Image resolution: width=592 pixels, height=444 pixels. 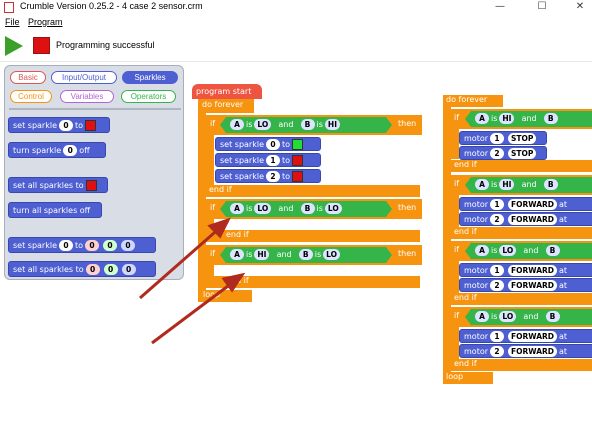 What do you see at coordinates (84, 77) in the screenshot?
I see `tab-input-output: Input/Output` at bounding box center [84, 77].